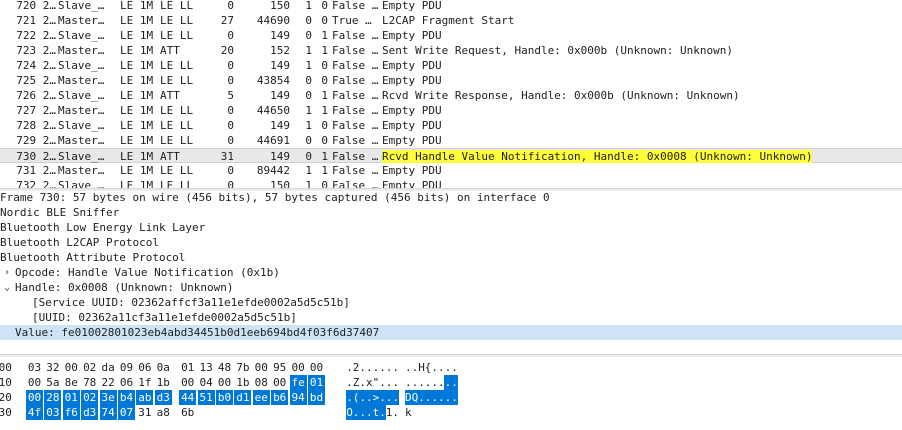 The height and width of the screenshot is (430, 902). What do you see at coordinates (408, 412) in the screenshot?
I see `ascii-char: k` at bounding box center [408, 412].